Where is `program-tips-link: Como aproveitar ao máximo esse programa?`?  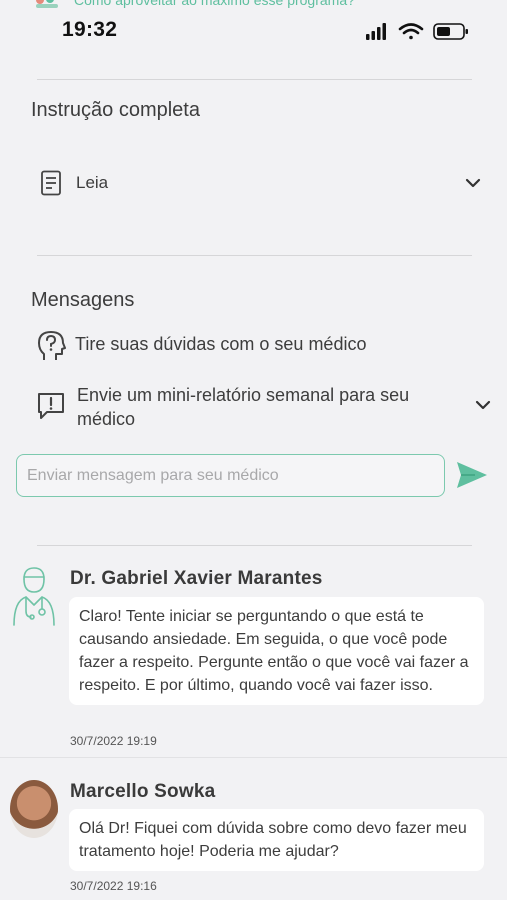 program-tips-link: Como aproveitar ao máximo esse programa? is located at coordinates (214, 4).